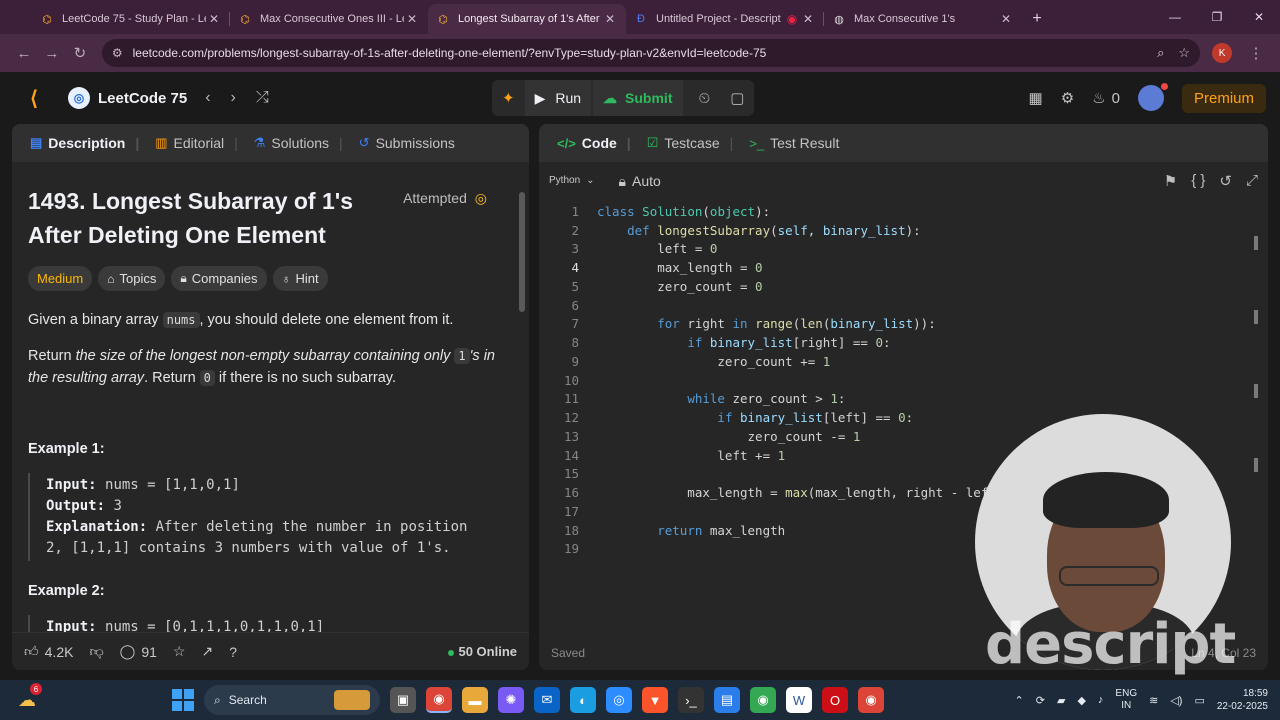 The image size is (1280, 720). I want to click on taskbar-search: ⌕ Search, so click(292, 700).